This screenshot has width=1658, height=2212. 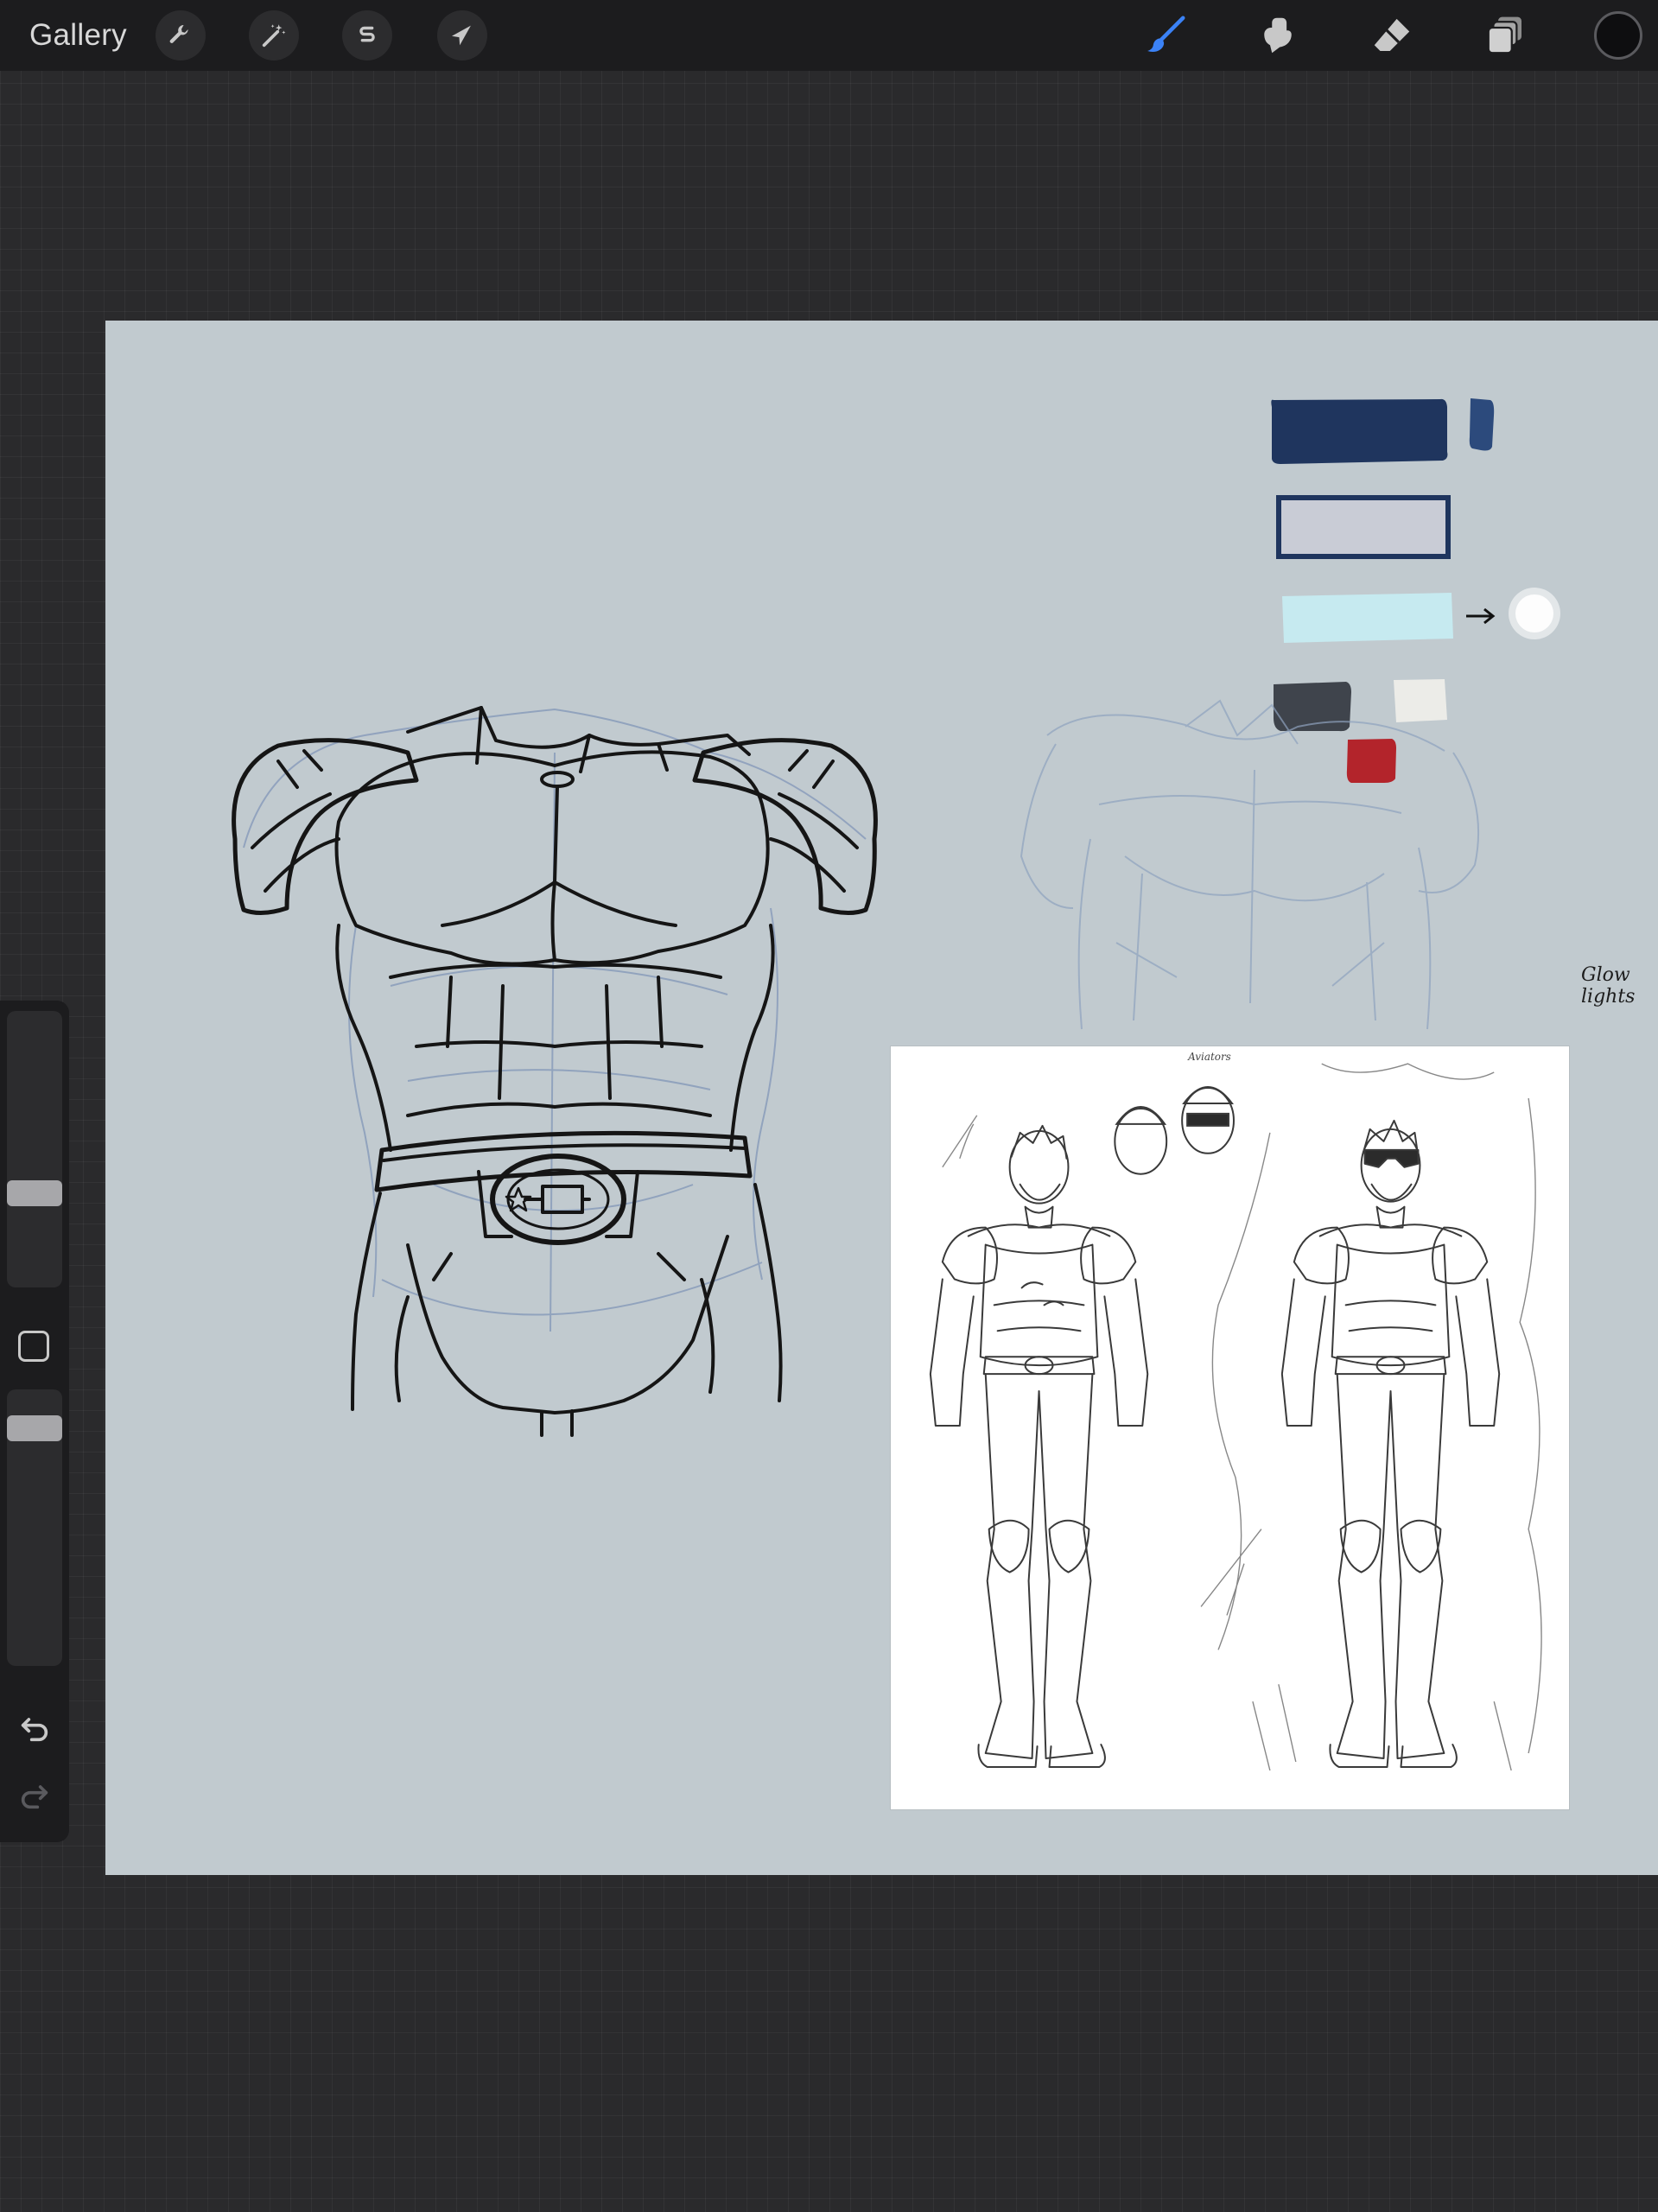 I want to click on left-sidebar, so click(x=34, y=1421).